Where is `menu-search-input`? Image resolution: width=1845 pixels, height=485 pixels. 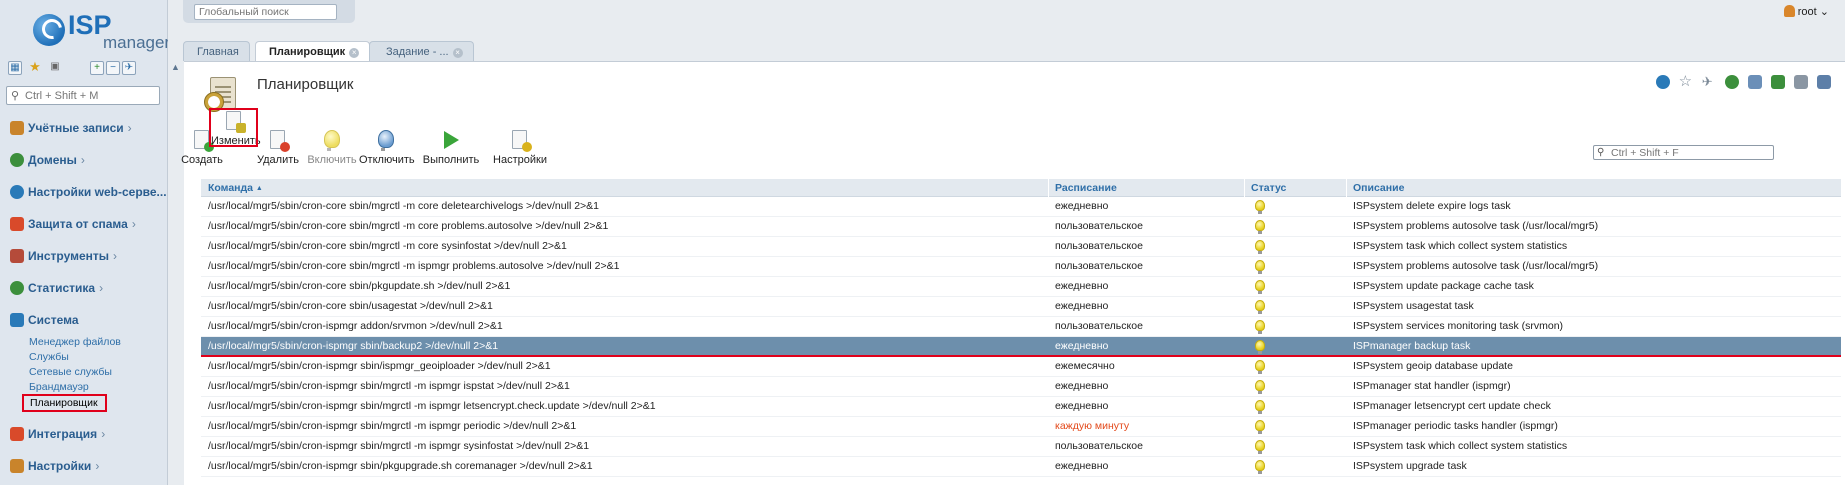 menu-search-input is located at coordinates (91, 95).